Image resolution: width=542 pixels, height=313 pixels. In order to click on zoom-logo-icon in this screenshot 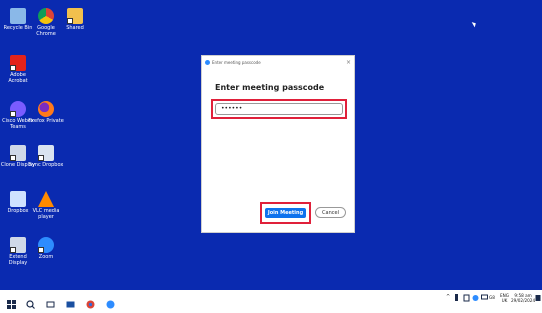, I will do `click(207, 62)`.